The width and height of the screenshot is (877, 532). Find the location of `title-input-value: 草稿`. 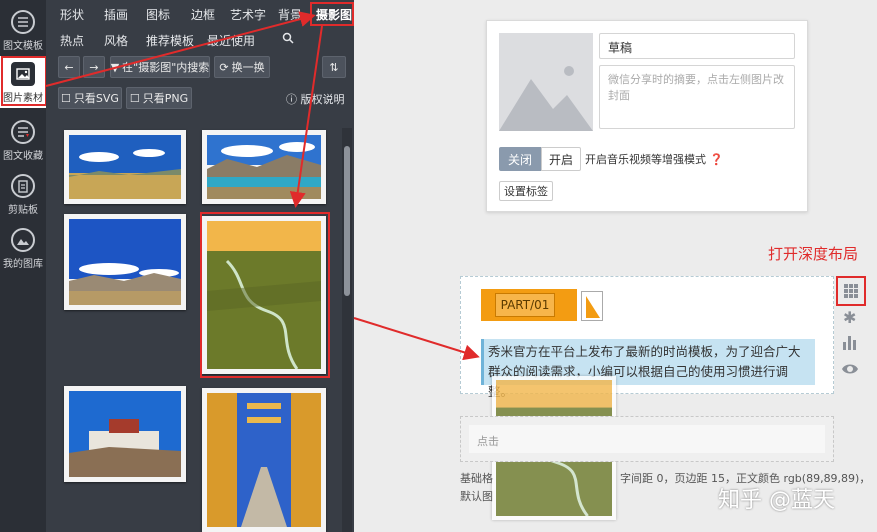

title-input-value: 草稿 is located at coordinates (620, 48).